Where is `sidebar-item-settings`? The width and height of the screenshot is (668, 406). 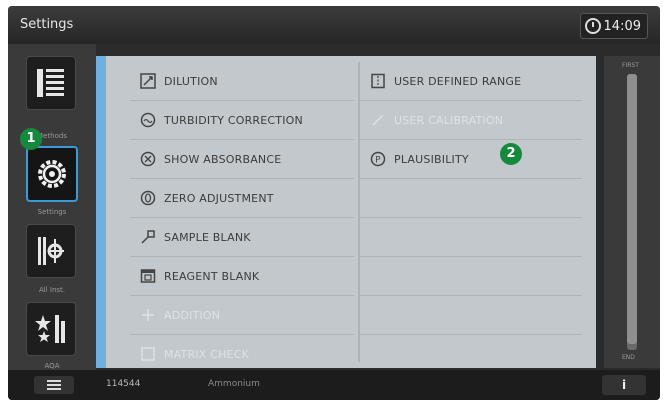 sidebar-item-settings is located at coordinates (52, 174).